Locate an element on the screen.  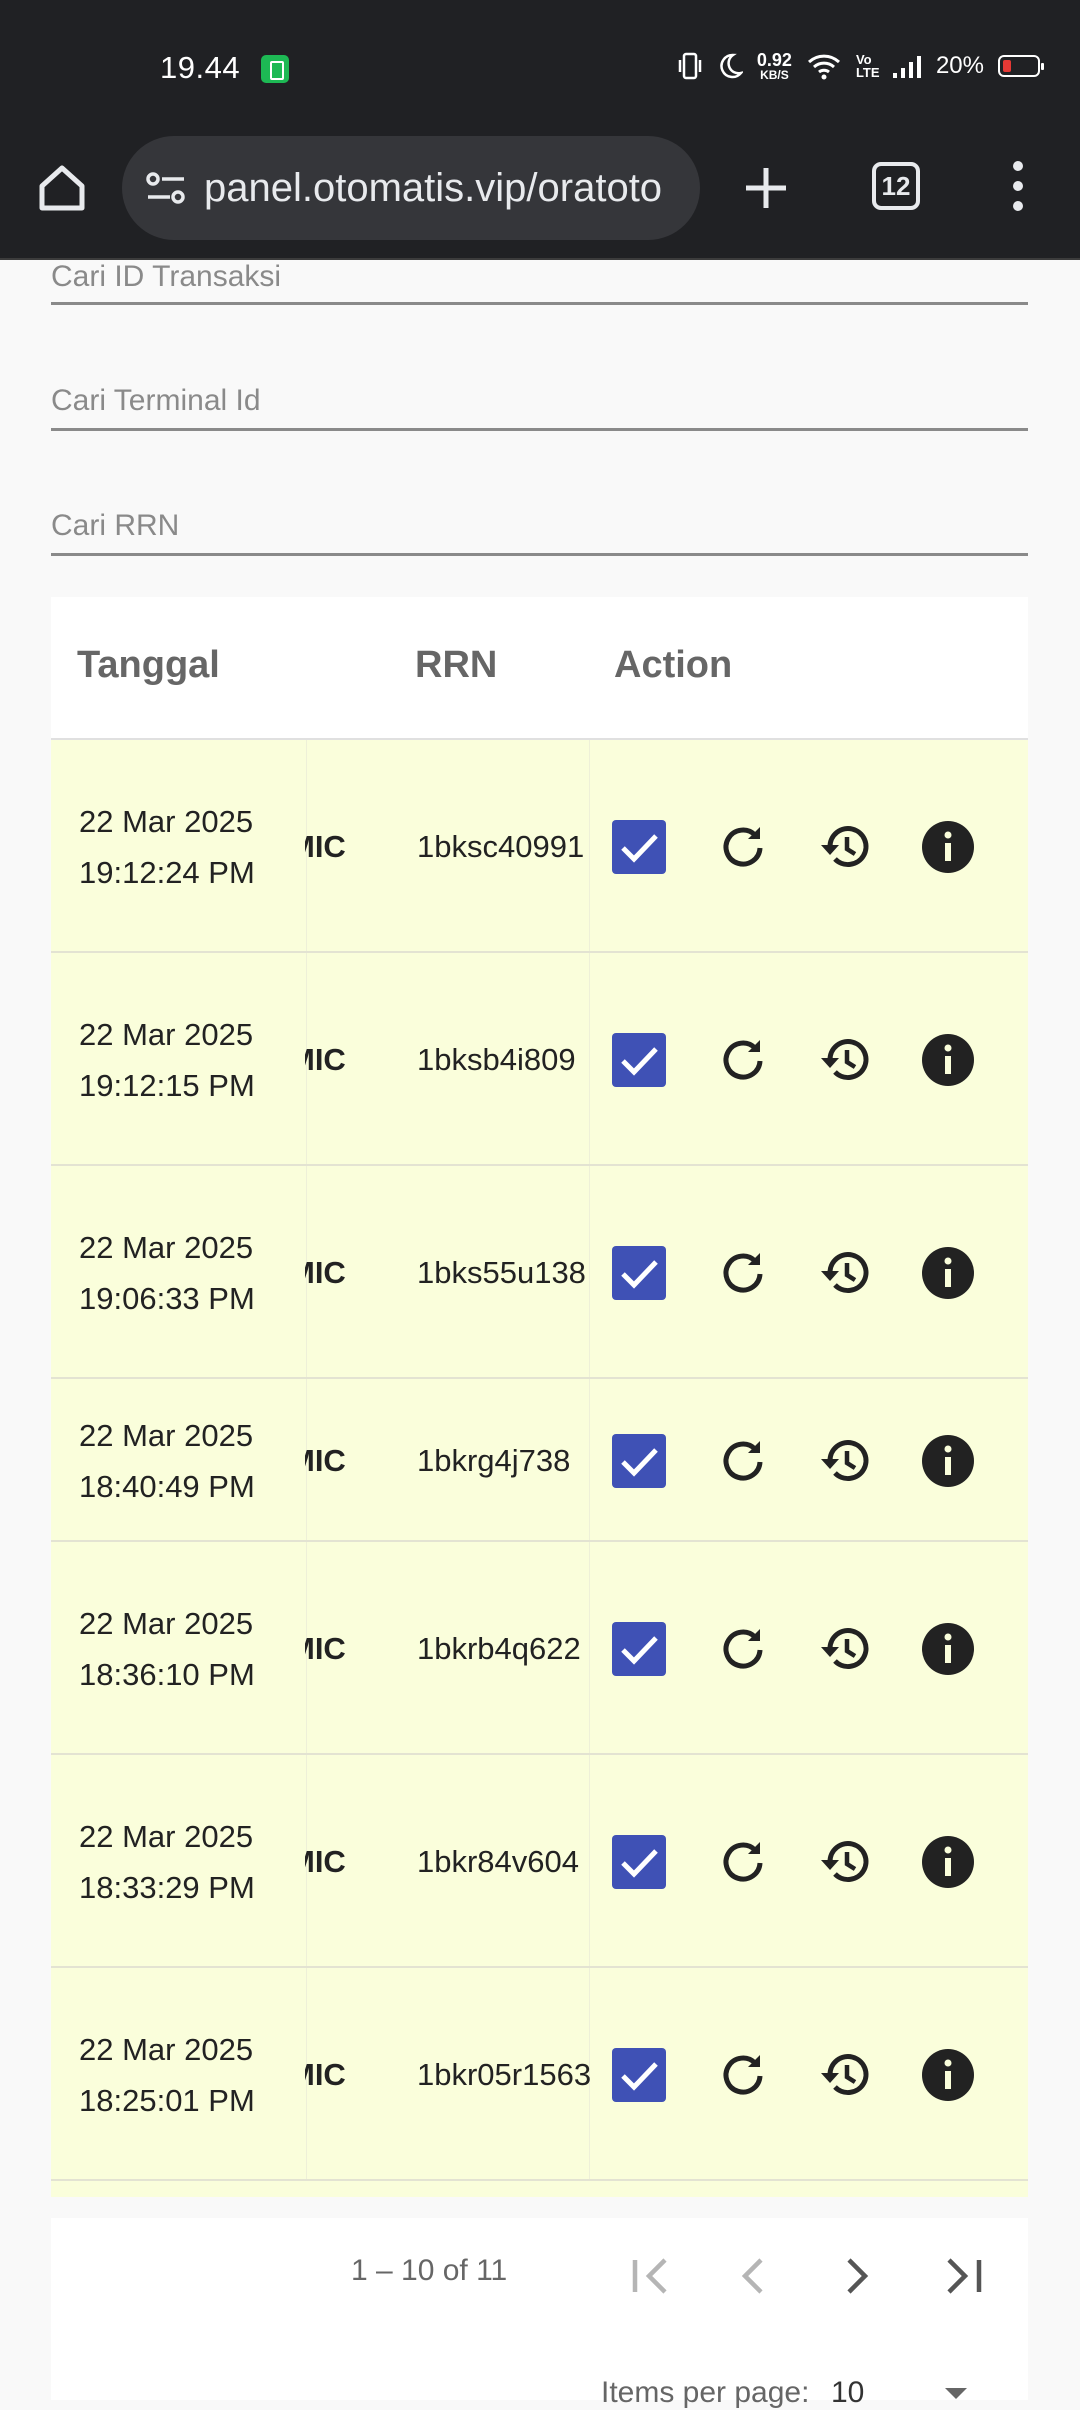
transaction-id-field is located at coordinates (539, 280).